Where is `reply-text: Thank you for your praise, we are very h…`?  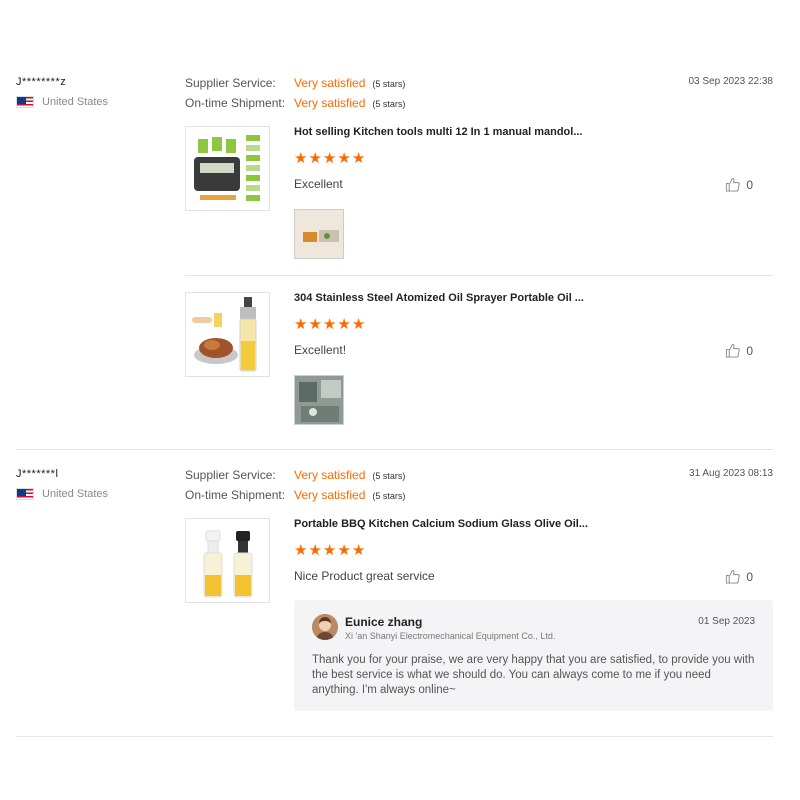 reply-text: Thank you for your praise, we are very h… is located at coordinates (533, 675).